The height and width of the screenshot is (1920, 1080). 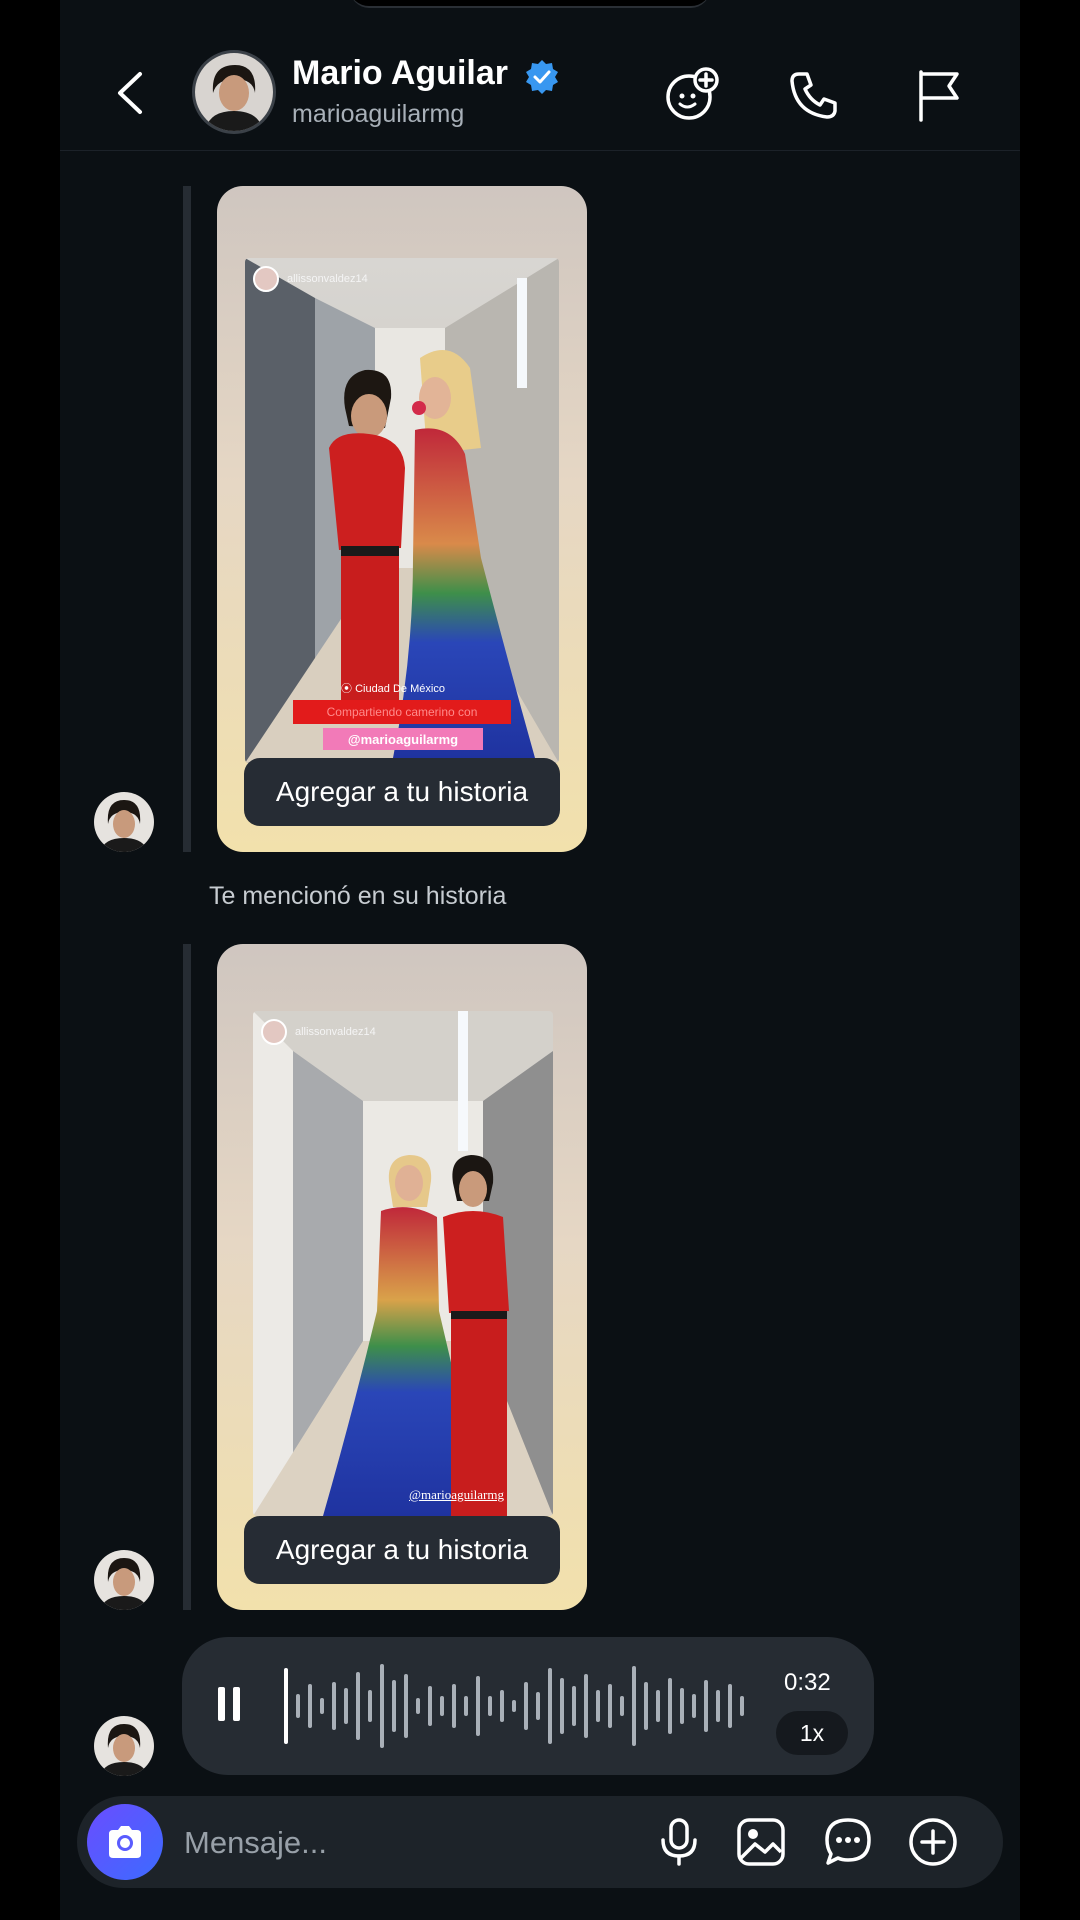 I want to click on flag-icon, so click(x=938, y=95).